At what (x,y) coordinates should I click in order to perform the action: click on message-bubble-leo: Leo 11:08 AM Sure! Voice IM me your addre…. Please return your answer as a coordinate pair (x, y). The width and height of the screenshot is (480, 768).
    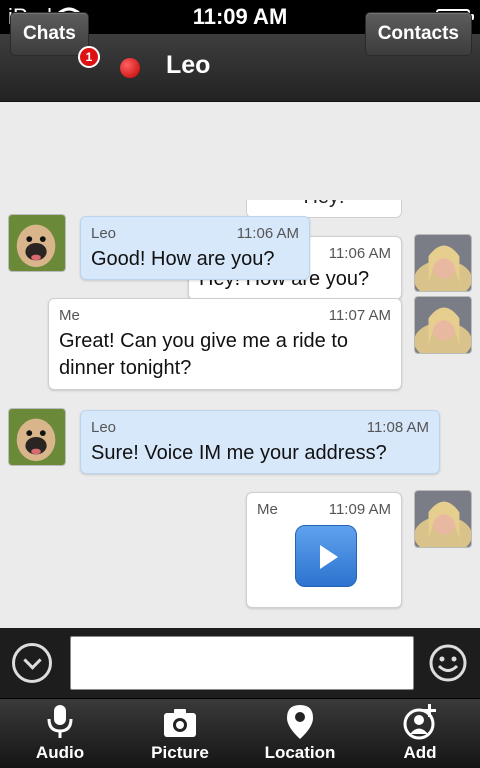
    Looking at the image, I should click on (260, 442).